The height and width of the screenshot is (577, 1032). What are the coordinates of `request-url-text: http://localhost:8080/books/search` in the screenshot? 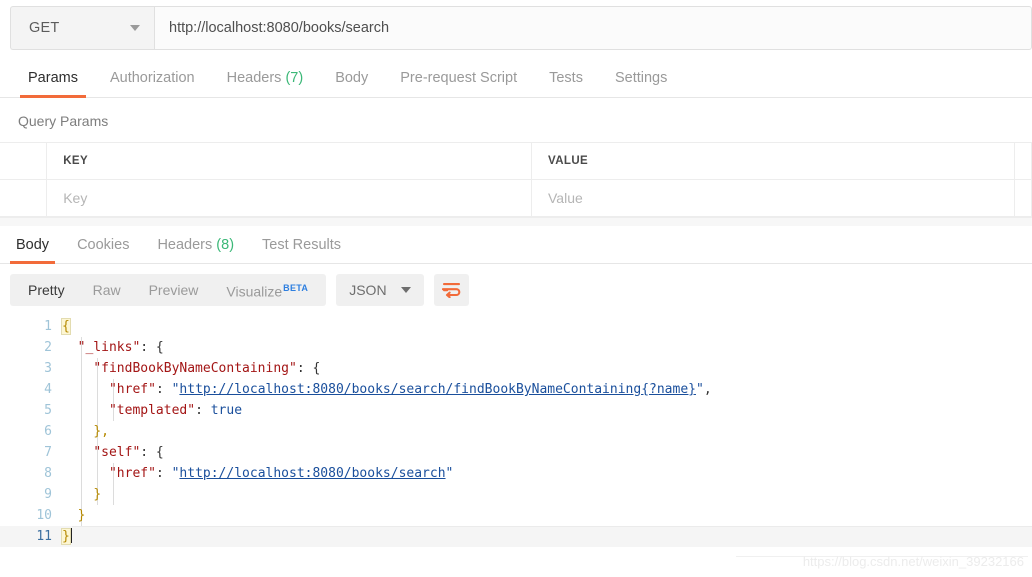 It's located at (279, 28).